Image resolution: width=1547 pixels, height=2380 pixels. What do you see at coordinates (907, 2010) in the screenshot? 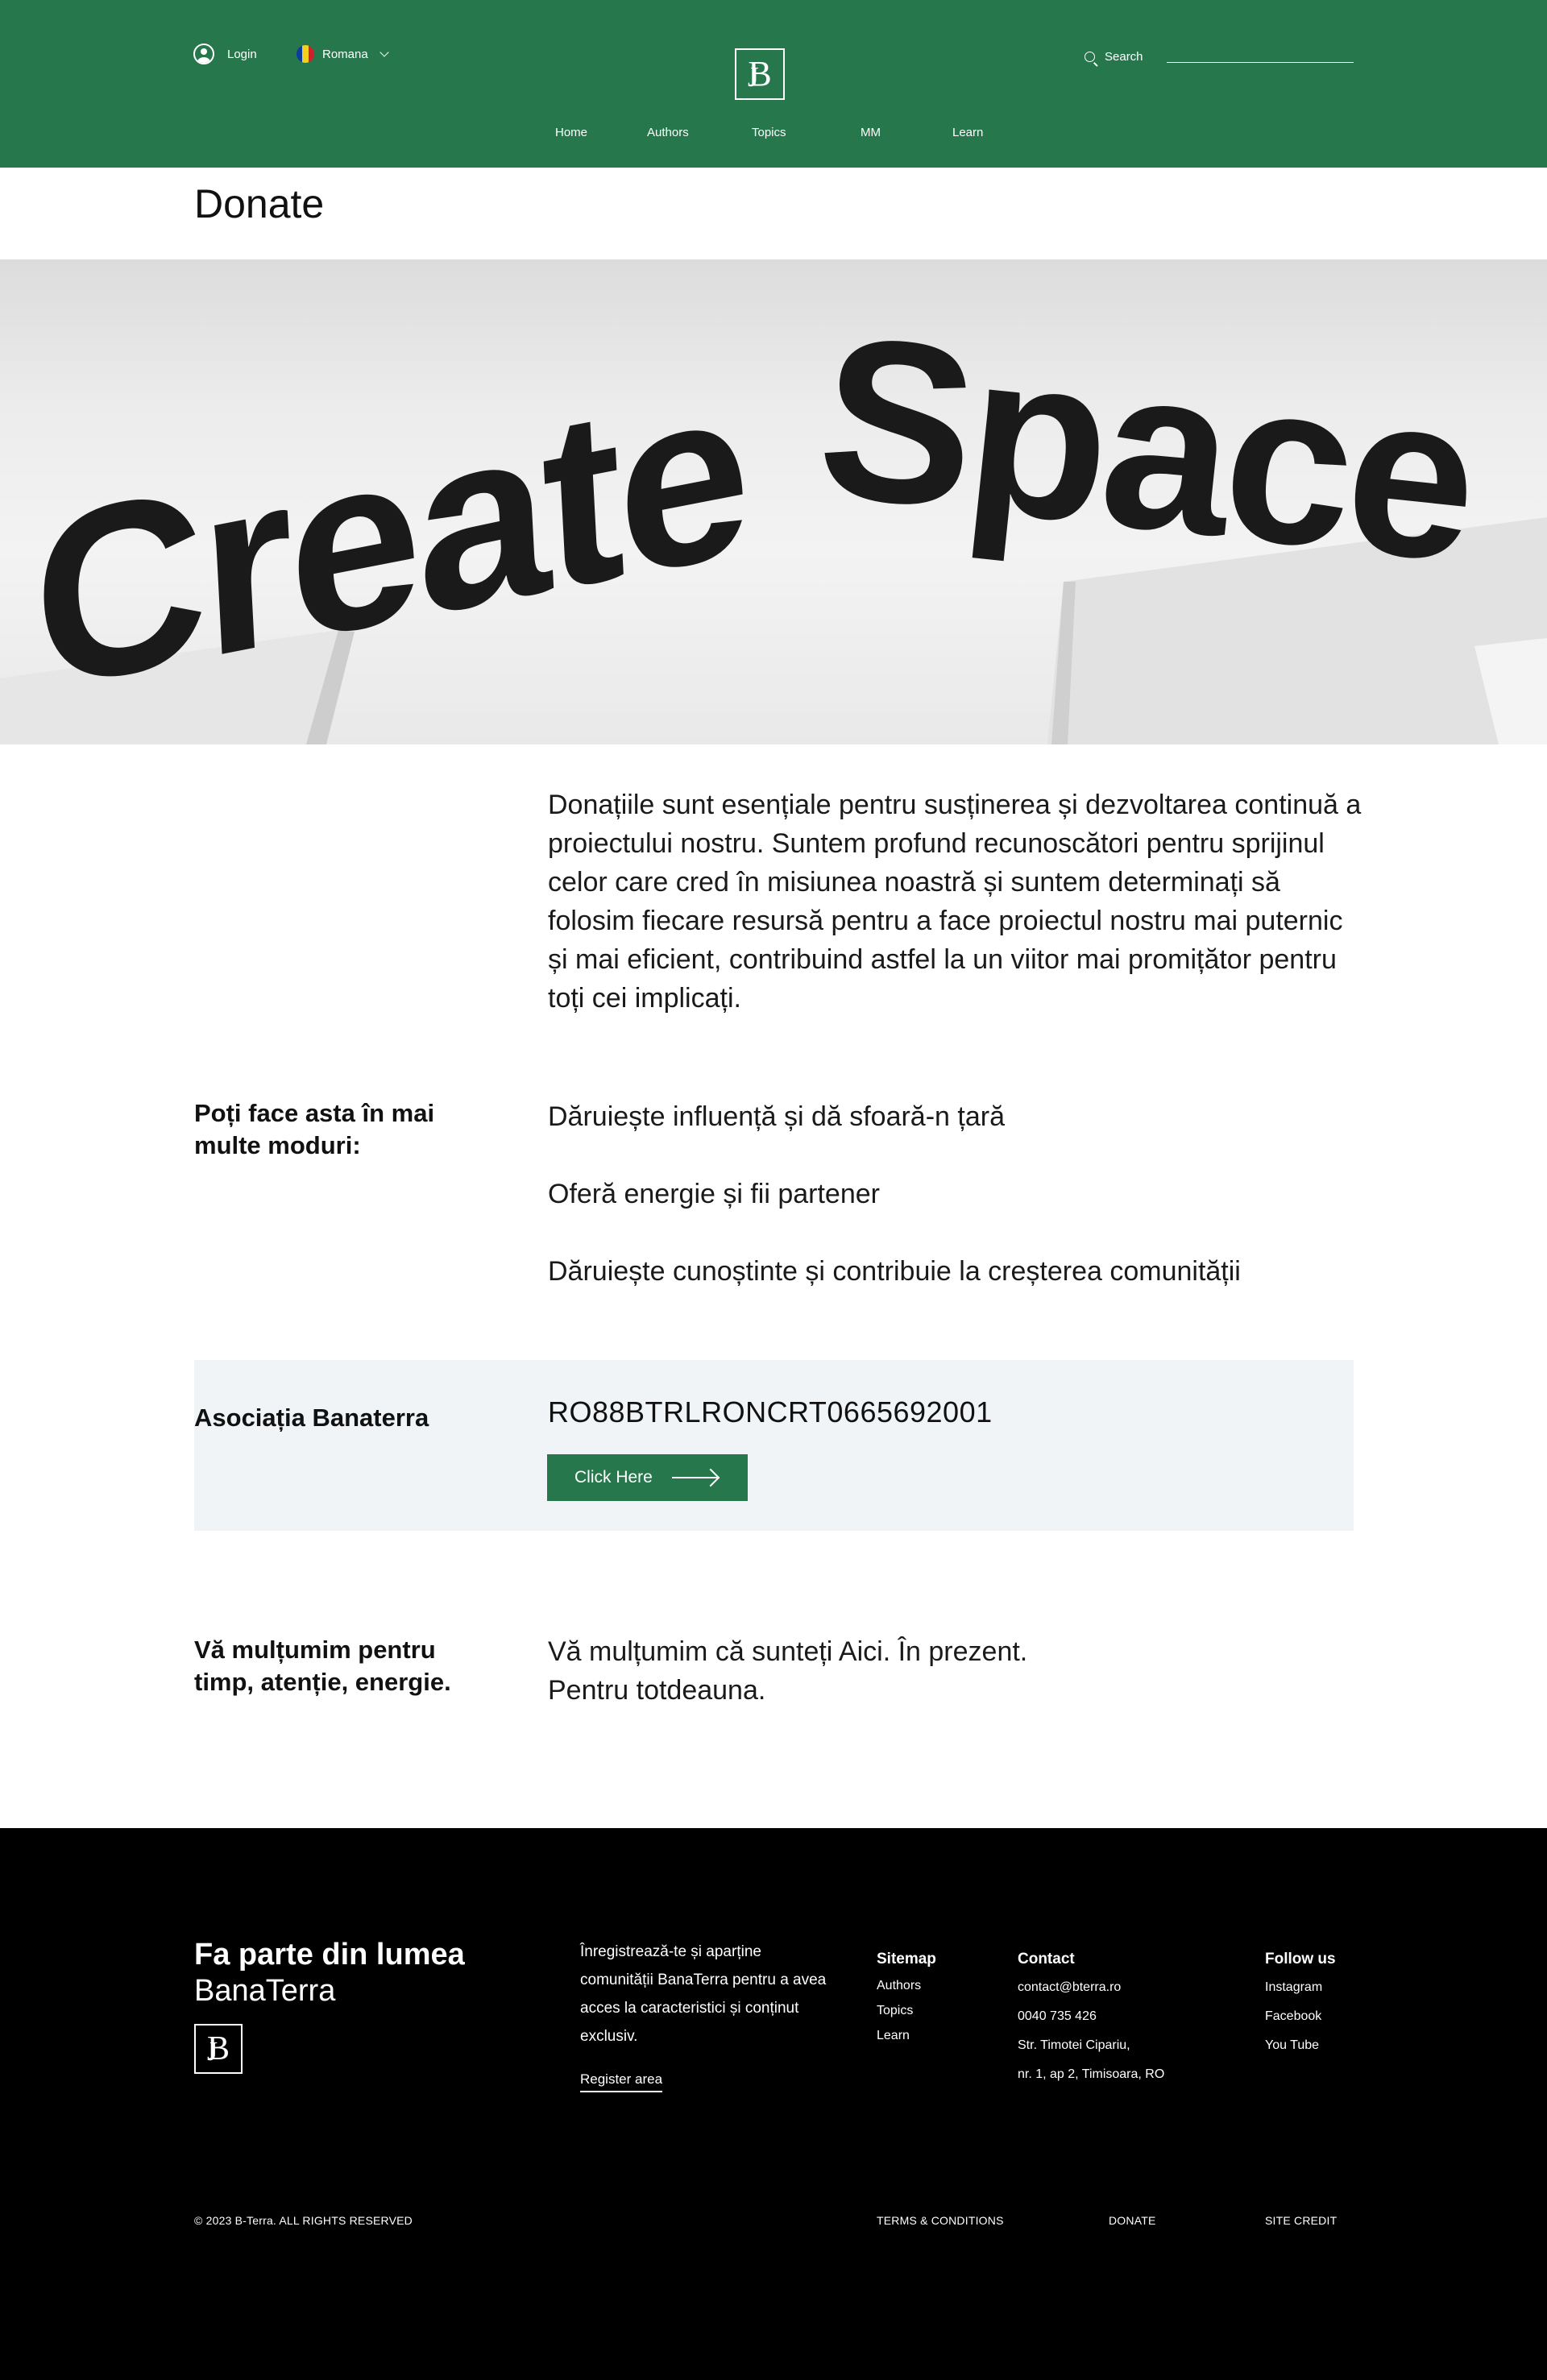
I see `sitemap-link-topics: Topics` at bounding box center [907, 2010].